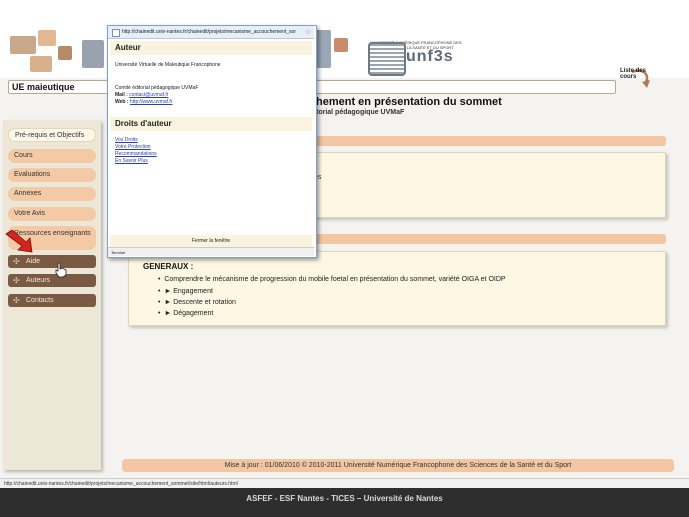 The height and width of the screenshot is (517, 689). What do you see at coordinates (360, 112) in the screenshot?
I see `page-subtitle: torial pédagogique UVMaF` at bounding box center [360, 112].